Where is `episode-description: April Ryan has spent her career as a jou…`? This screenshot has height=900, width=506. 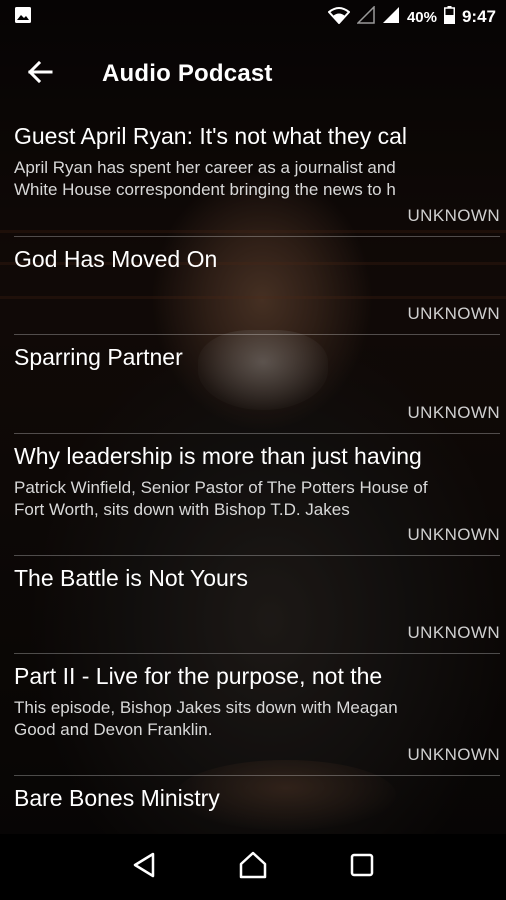
episode-description: April Ryan has spent her career as a jou… is located at coordinates (205, 178).